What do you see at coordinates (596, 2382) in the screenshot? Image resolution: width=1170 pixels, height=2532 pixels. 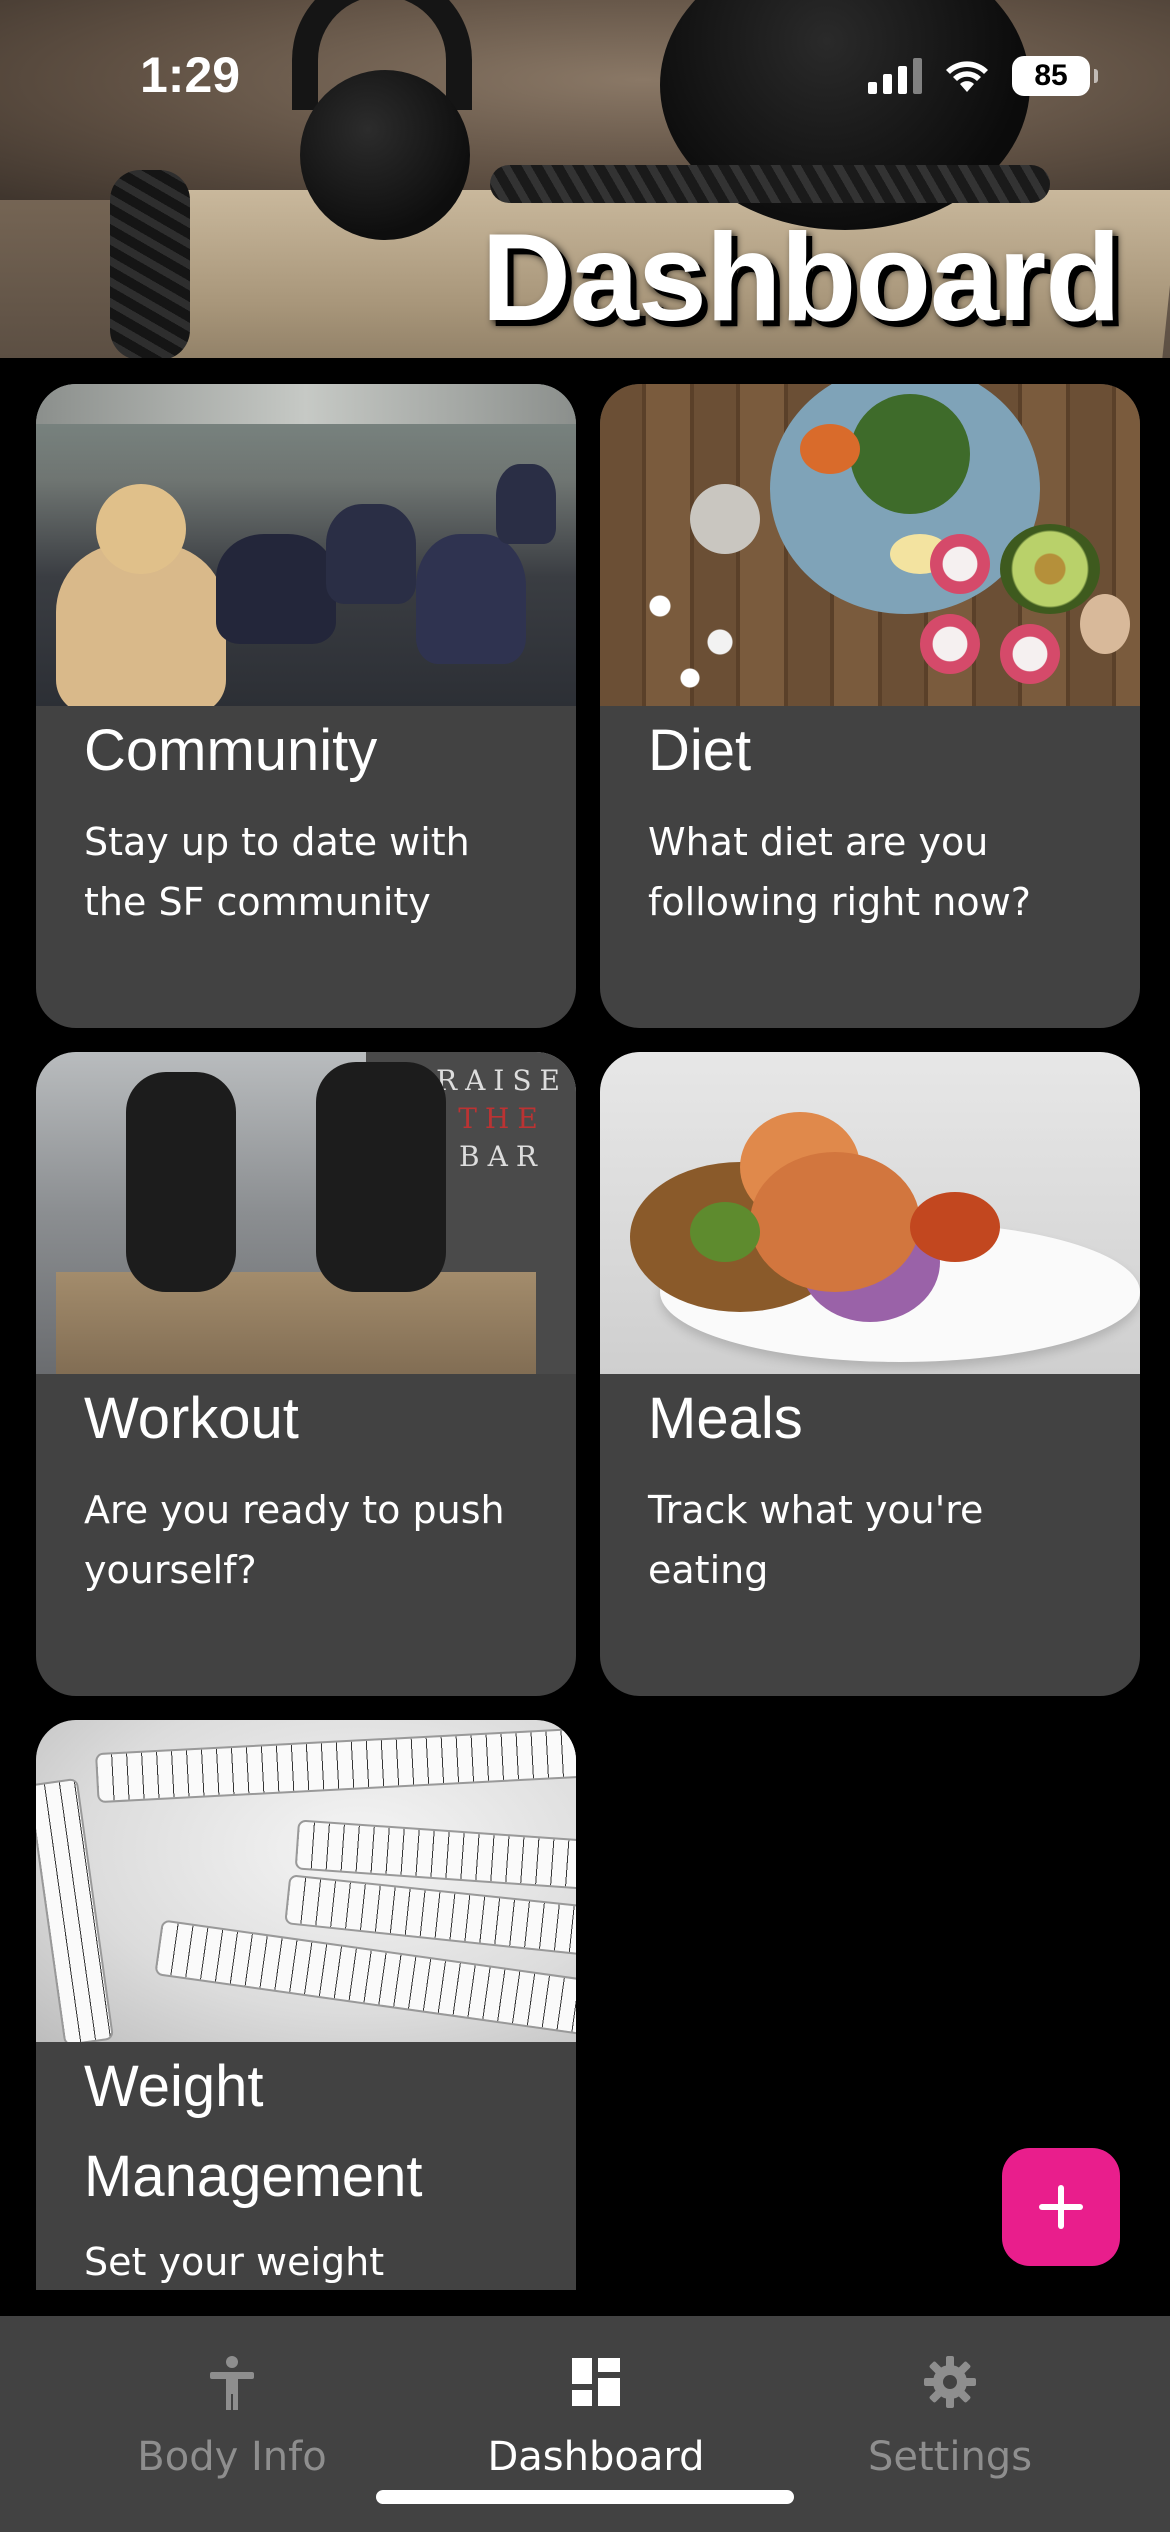 I see `dashboard-icon` at bounding box center [596, 2382].